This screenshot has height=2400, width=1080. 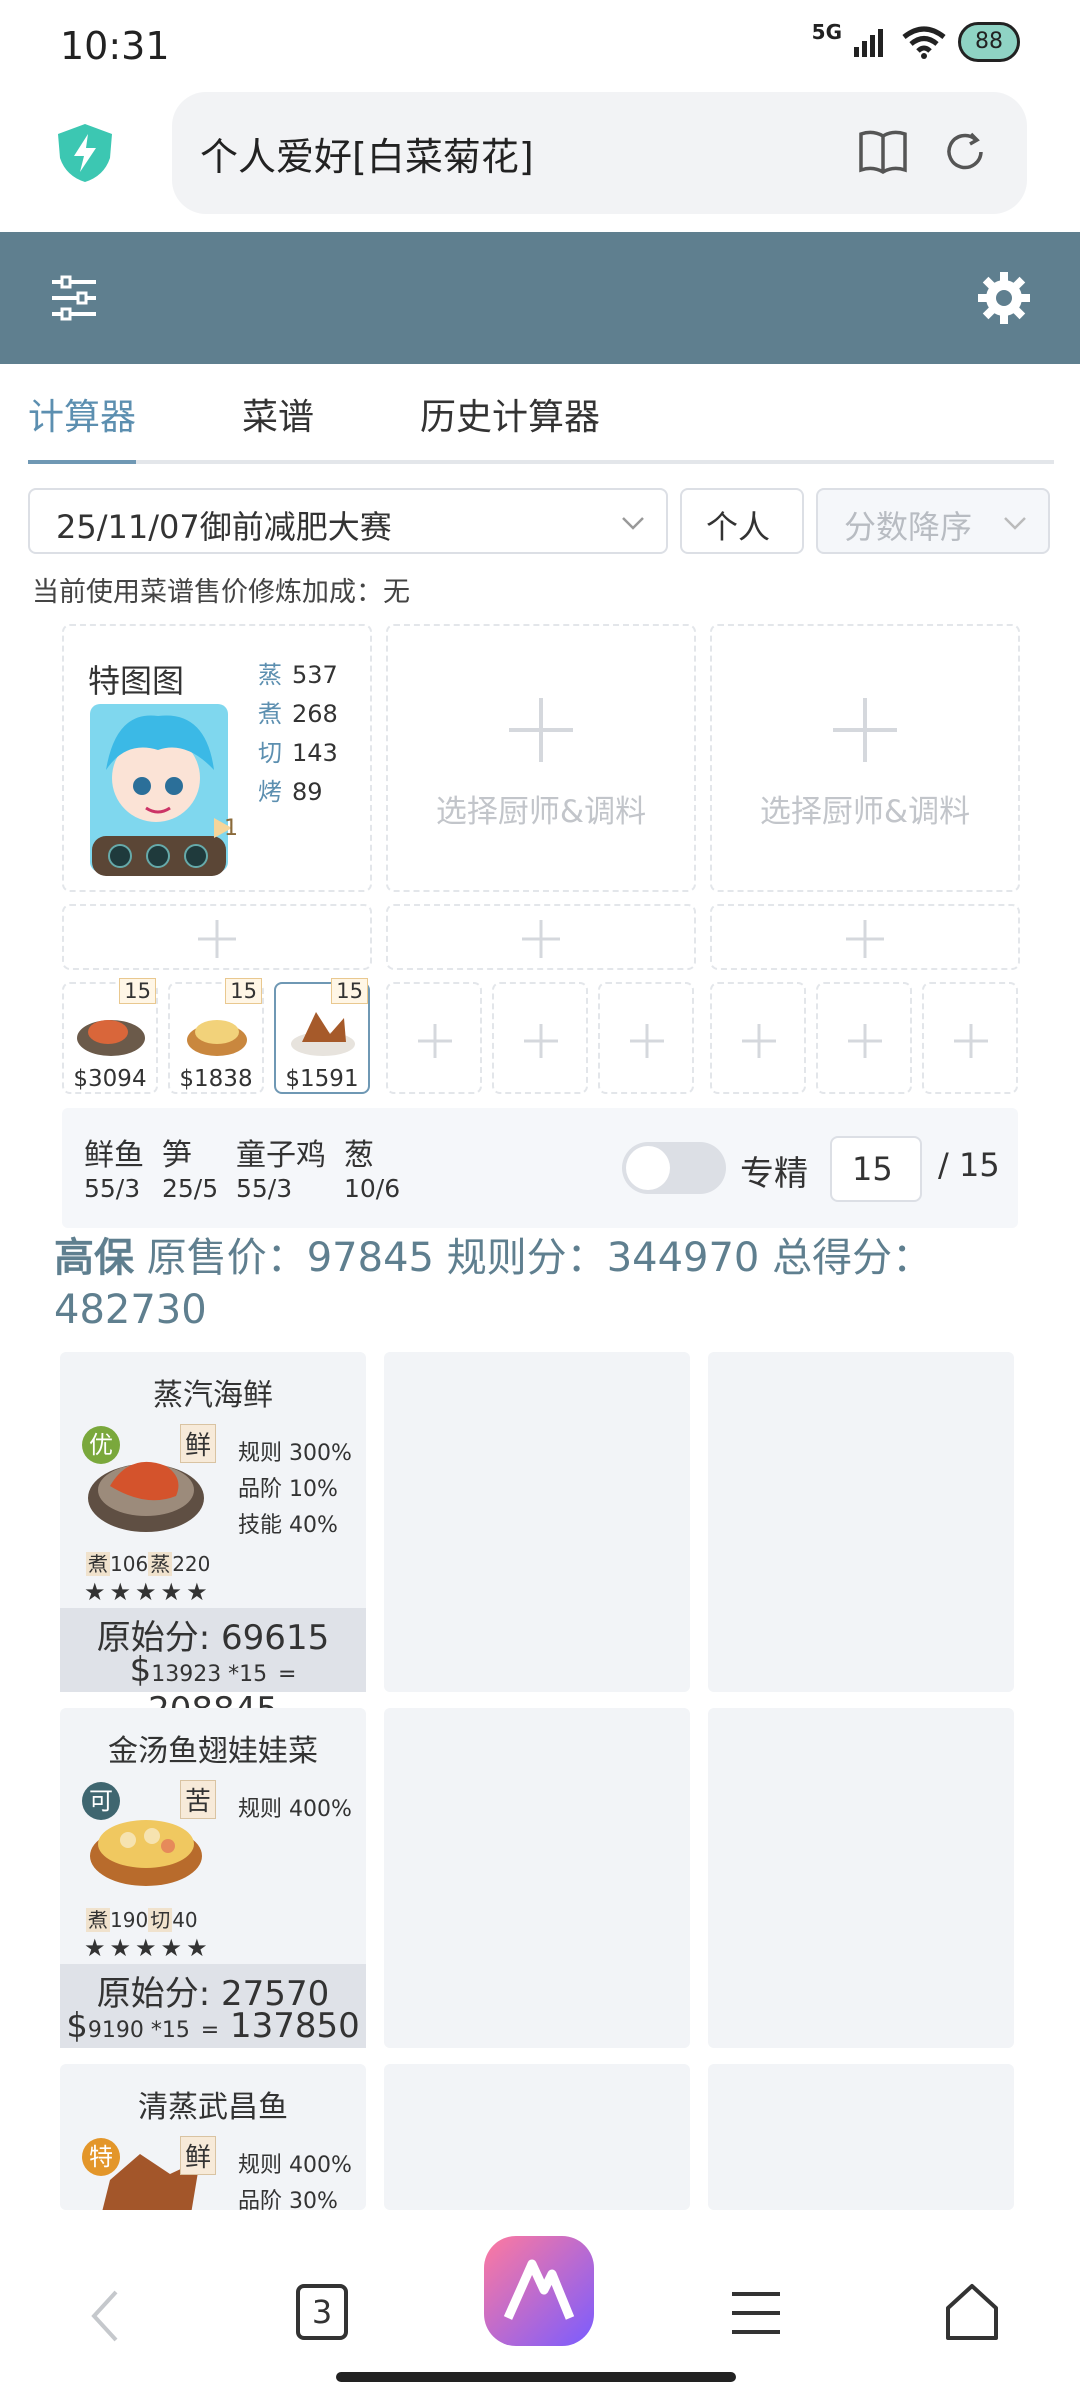 I want to click on special-quantity-total: / 15, so click(x=969, y=1165).